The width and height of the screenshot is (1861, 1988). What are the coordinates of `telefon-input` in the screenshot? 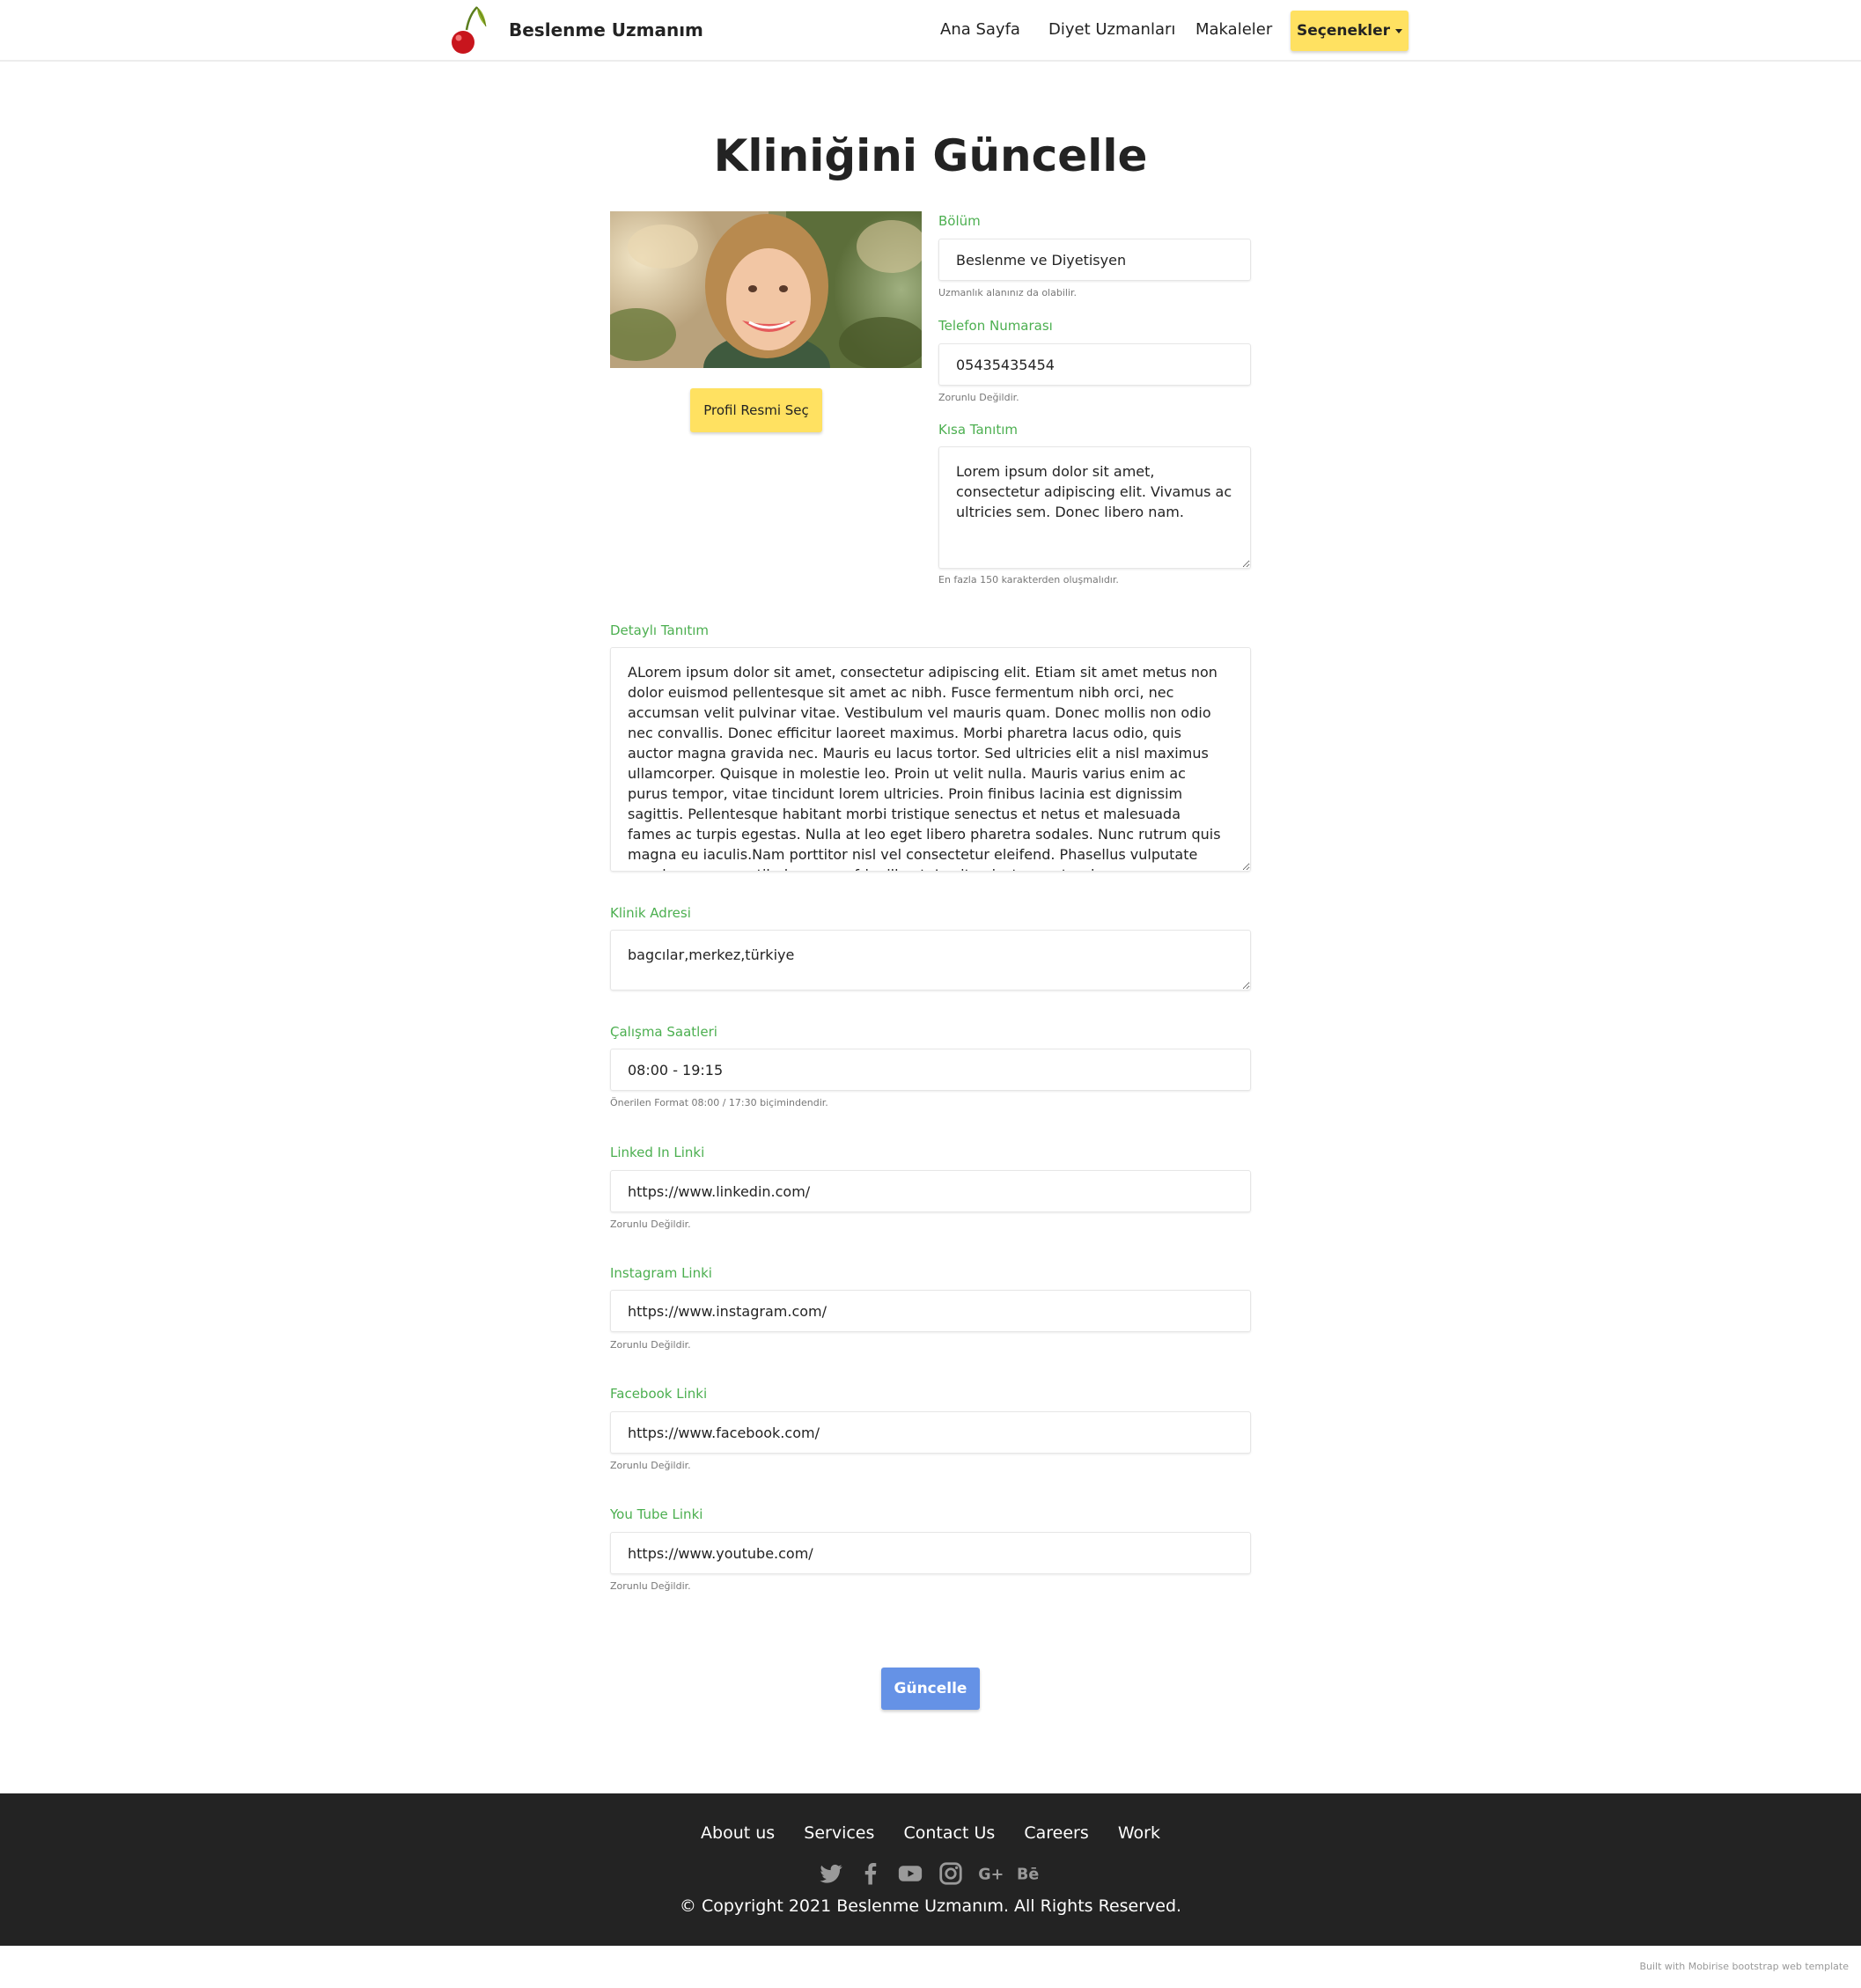 It's located at (1094, 364).